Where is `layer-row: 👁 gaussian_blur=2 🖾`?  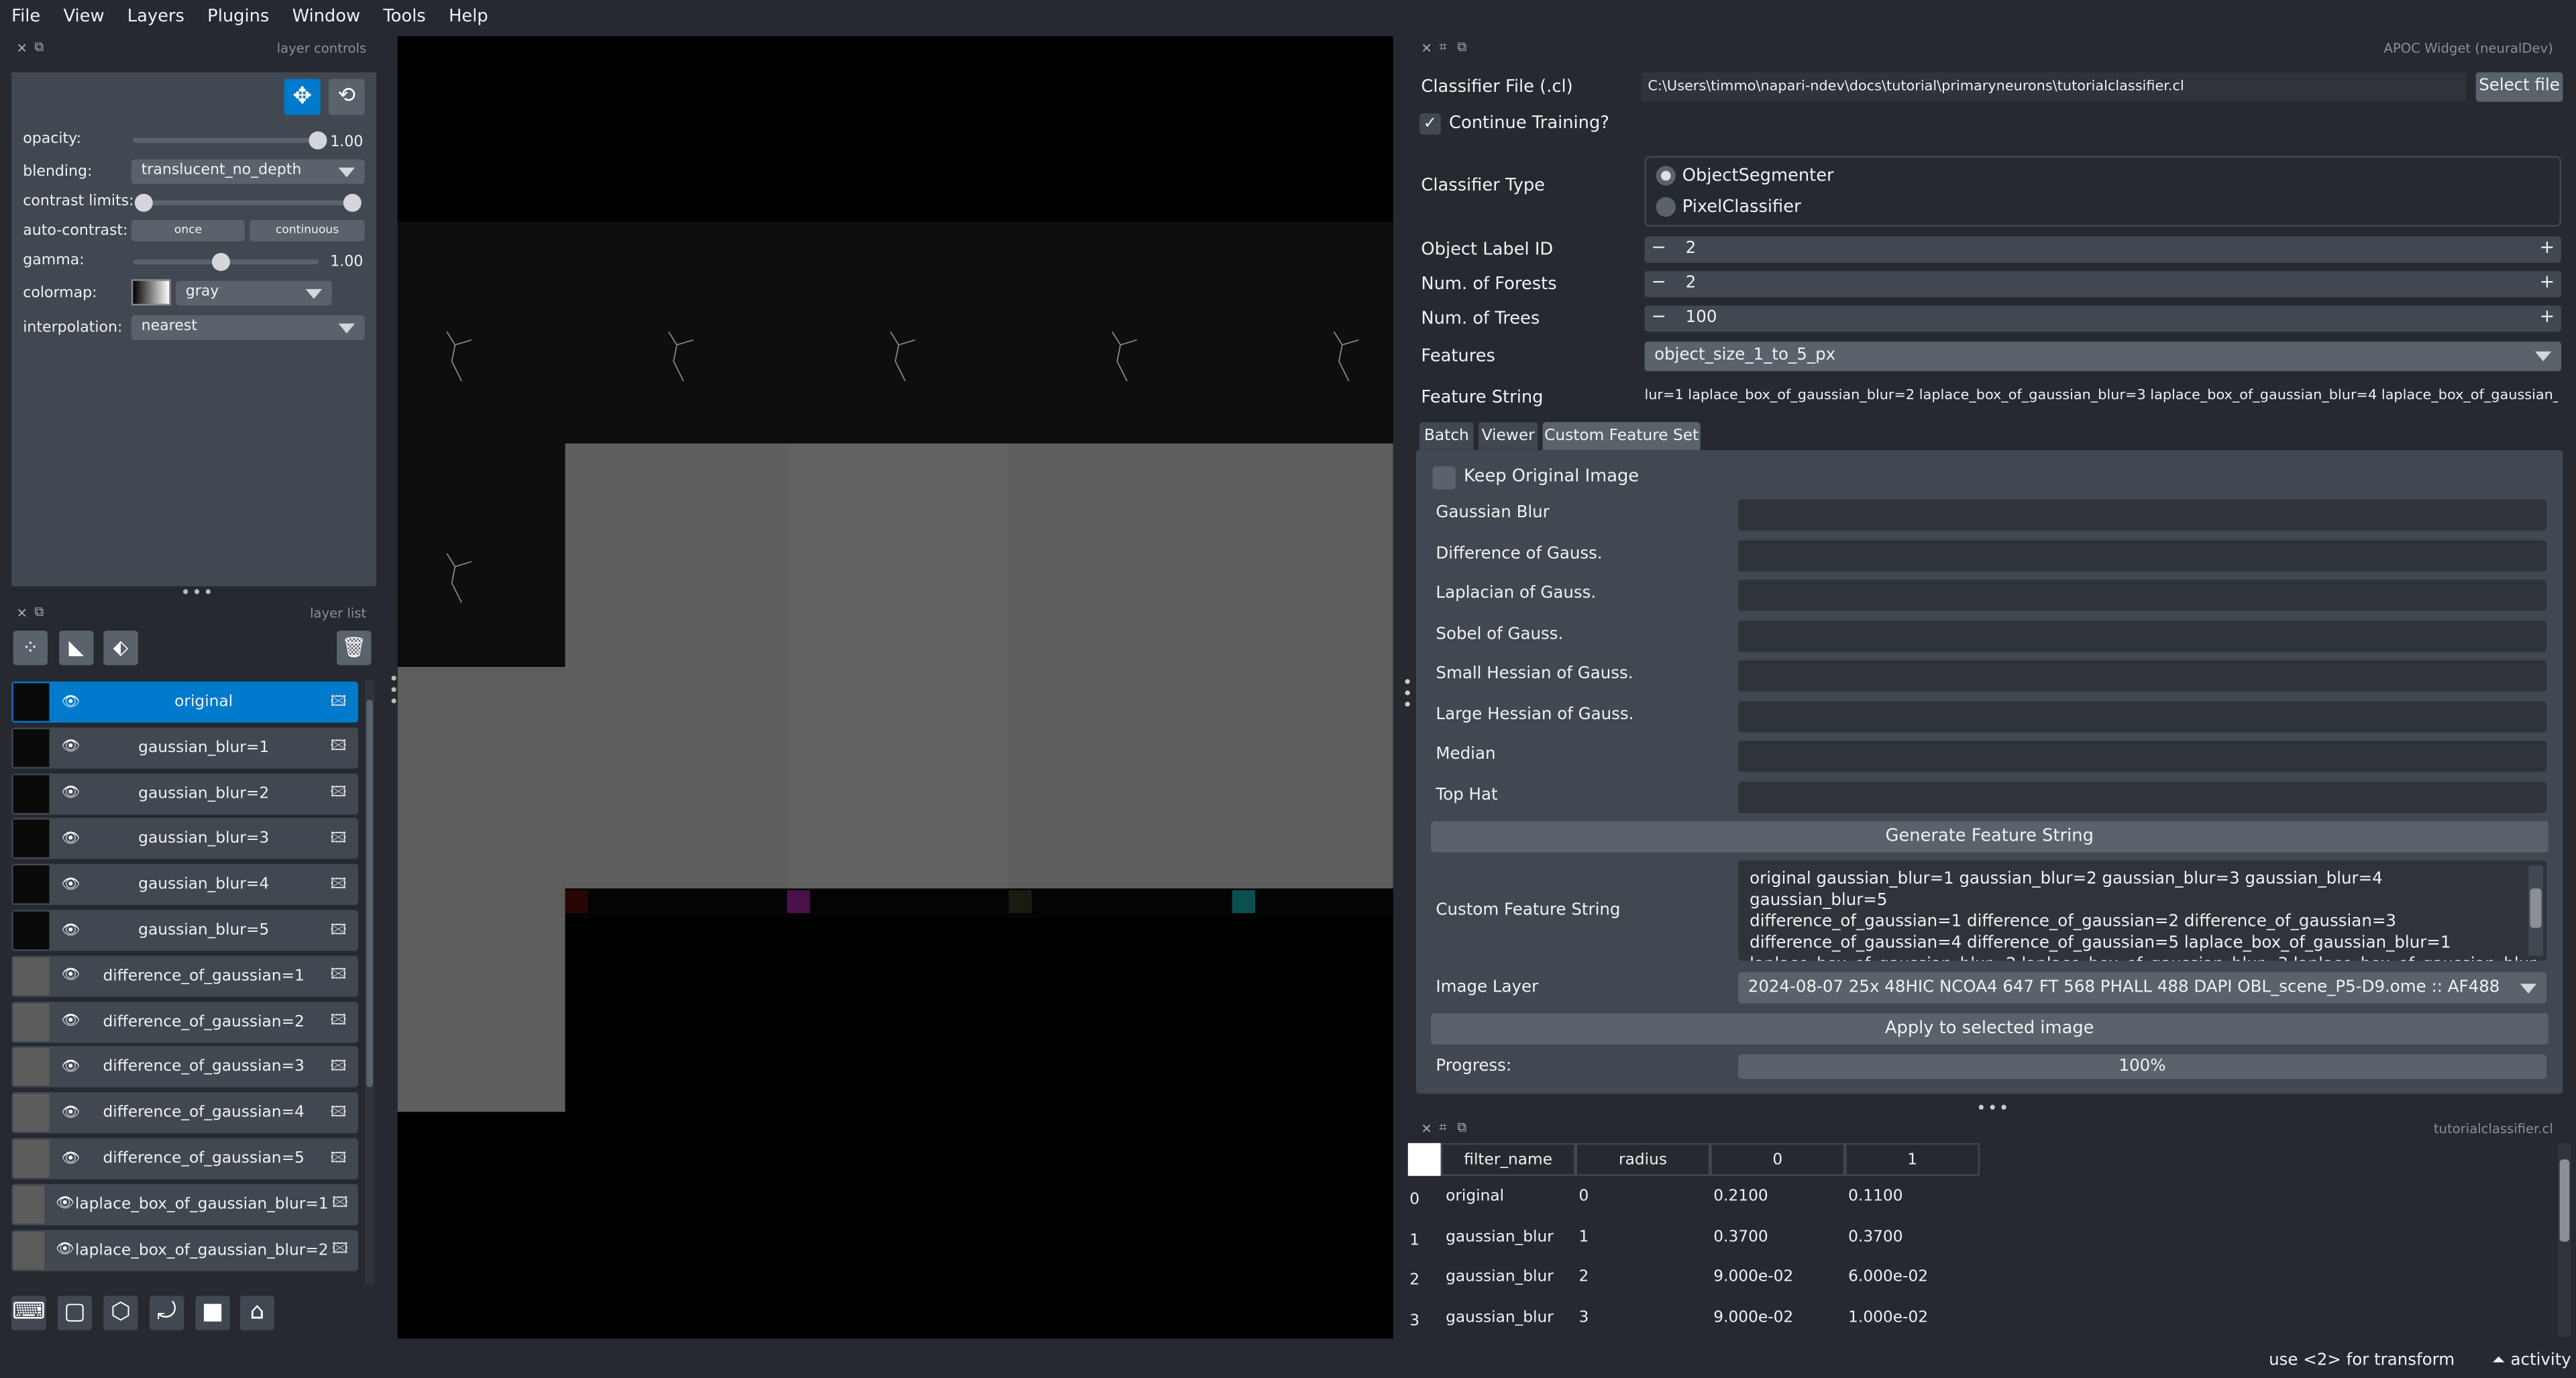 layer-row: 👁 gaussian_blur=2 🖾 is located at coordinates (184, 793).